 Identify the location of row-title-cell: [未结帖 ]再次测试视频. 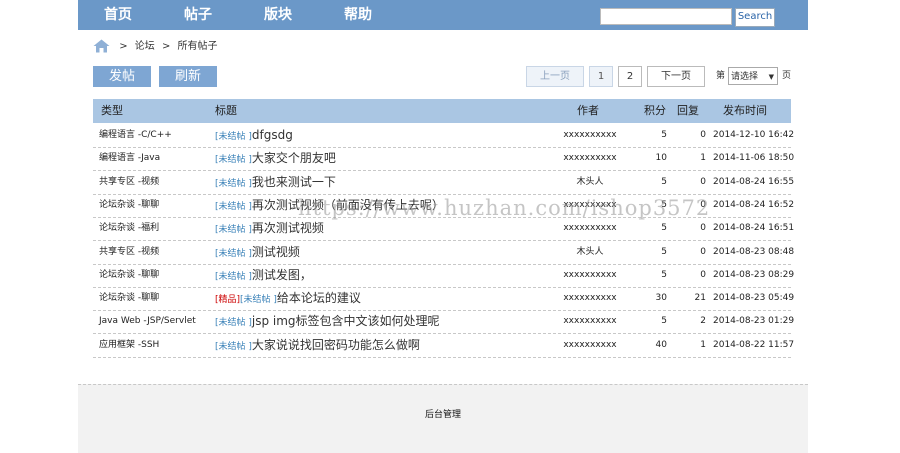
(269, 229).